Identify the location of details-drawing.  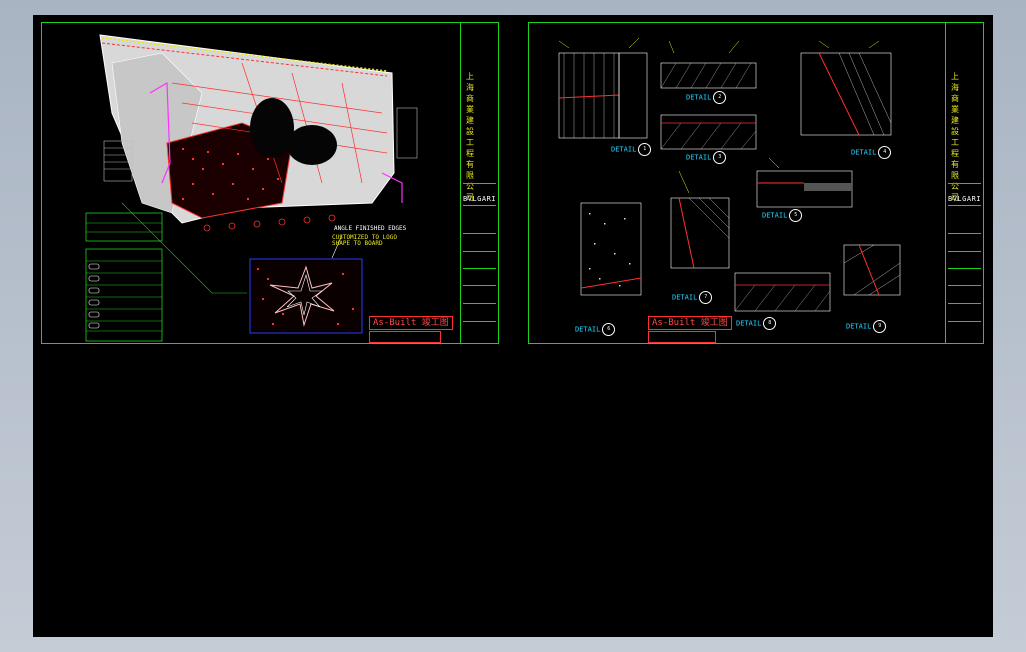
(729, 174).